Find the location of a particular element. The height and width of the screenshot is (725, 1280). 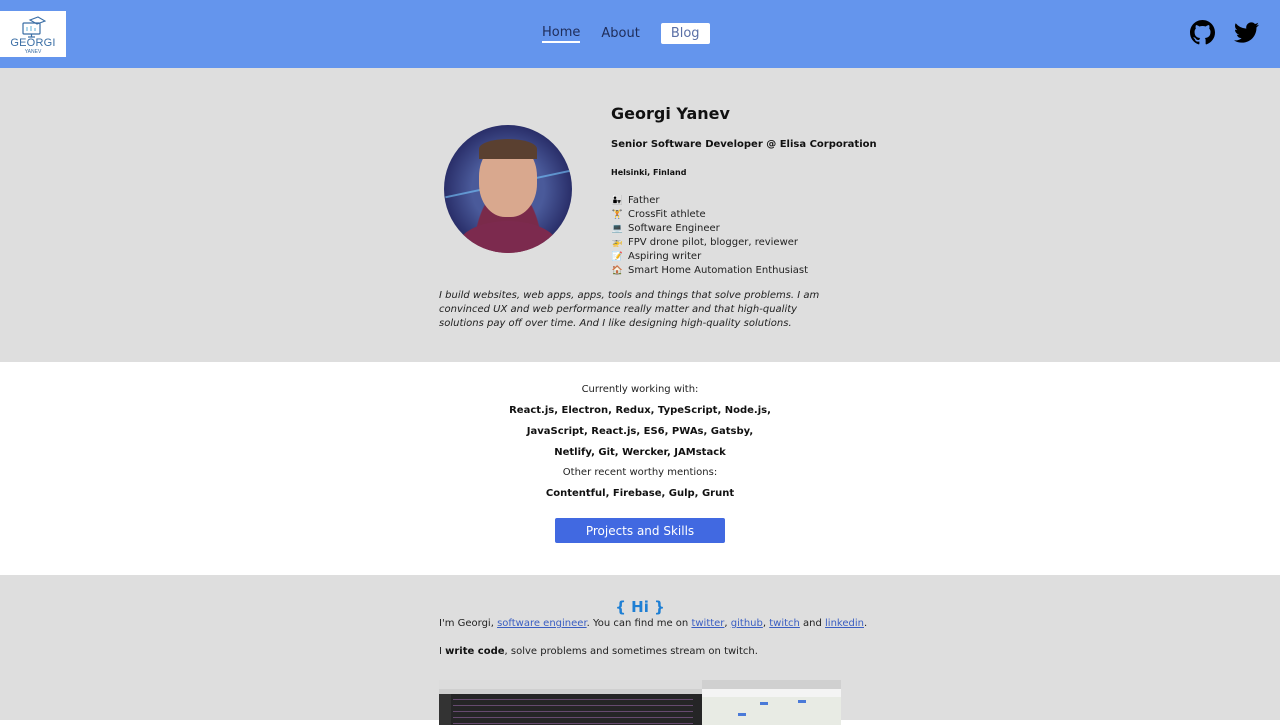

current-skills-line: Netlify, Git, Wercker, JAMstack is located at coordinates (640, 452).